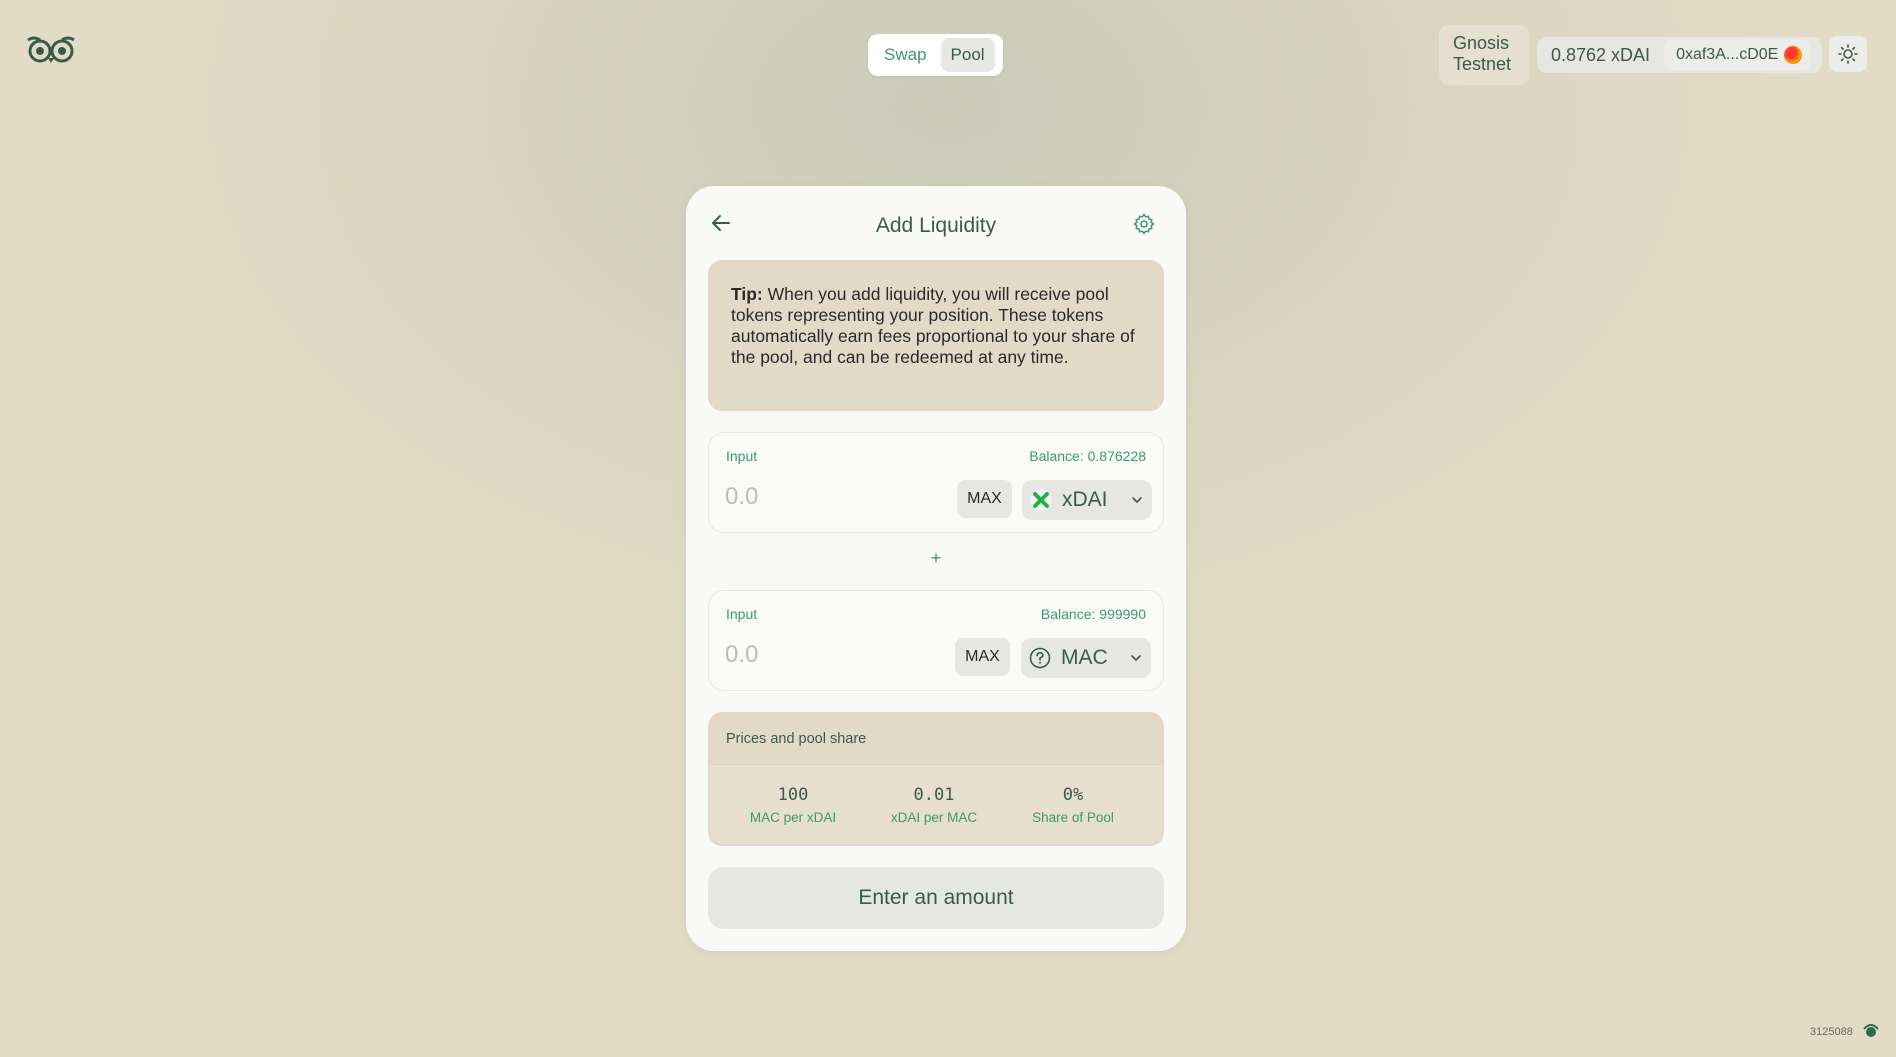  I want to click on price-label: MAC per xDAI, so click(793, 817).